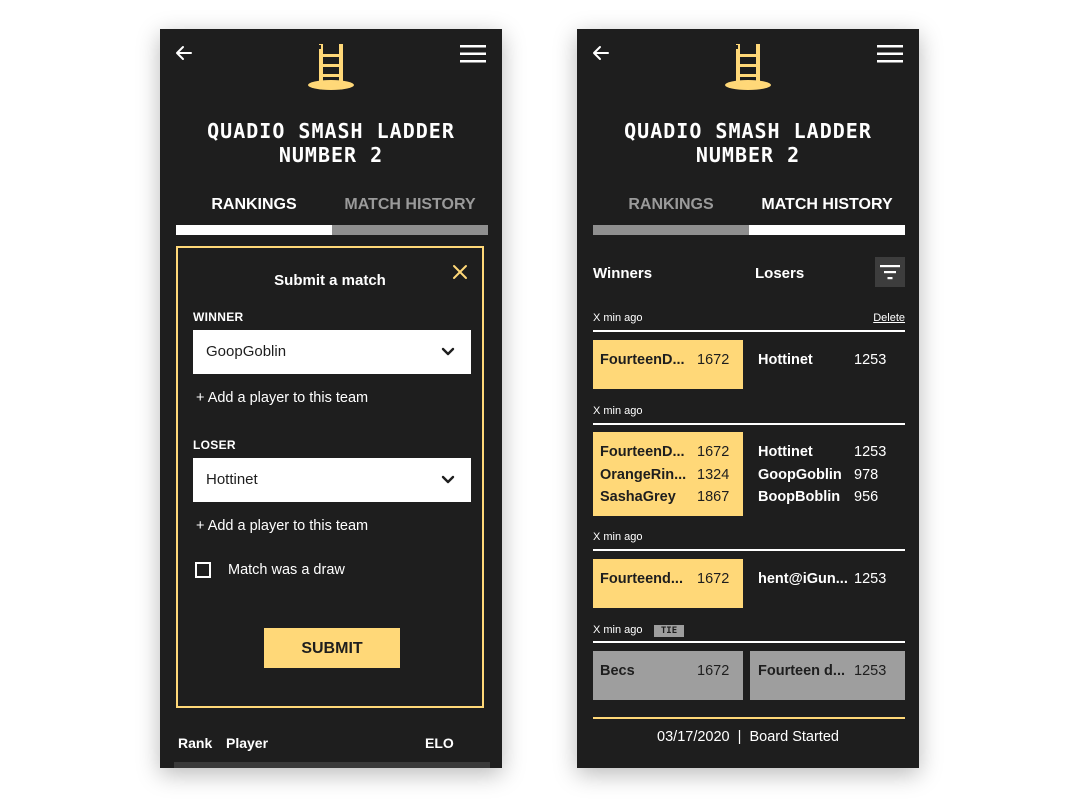 The height and width of the screenshot is (800, 1080). Describe the element at coordinates (749, 718) in the screenshot. I see `board-start-divider` at that location.